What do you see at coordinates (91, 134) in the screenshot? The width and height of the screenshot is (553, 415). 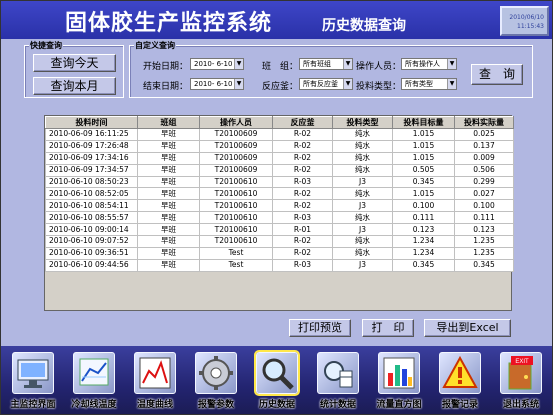 I see `table-cell: 2010-06-09 16:11:25` at bounding box center [91, 134].